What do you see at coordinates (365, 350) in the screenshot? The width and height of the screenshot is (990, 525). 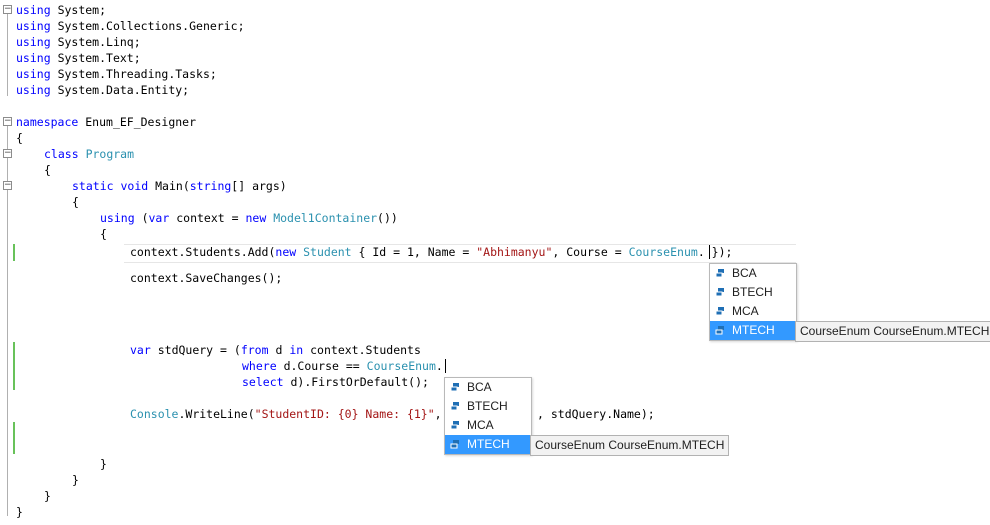 I see `code-text: context.Students` at bounding box center [365, 350].